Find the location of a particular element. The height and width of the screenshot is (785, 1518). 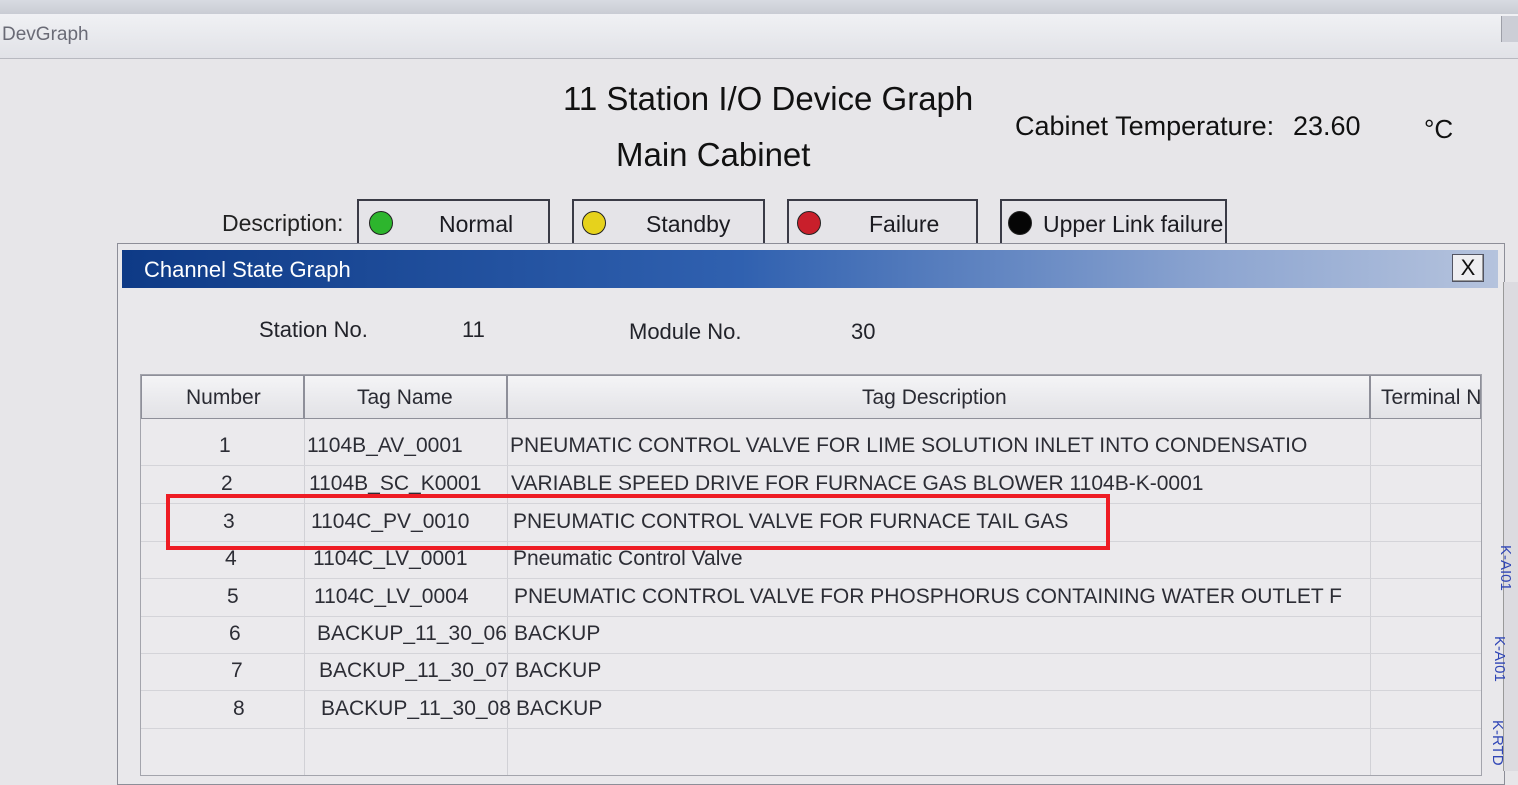

window-control-button is located at coordinates (1509, 29).